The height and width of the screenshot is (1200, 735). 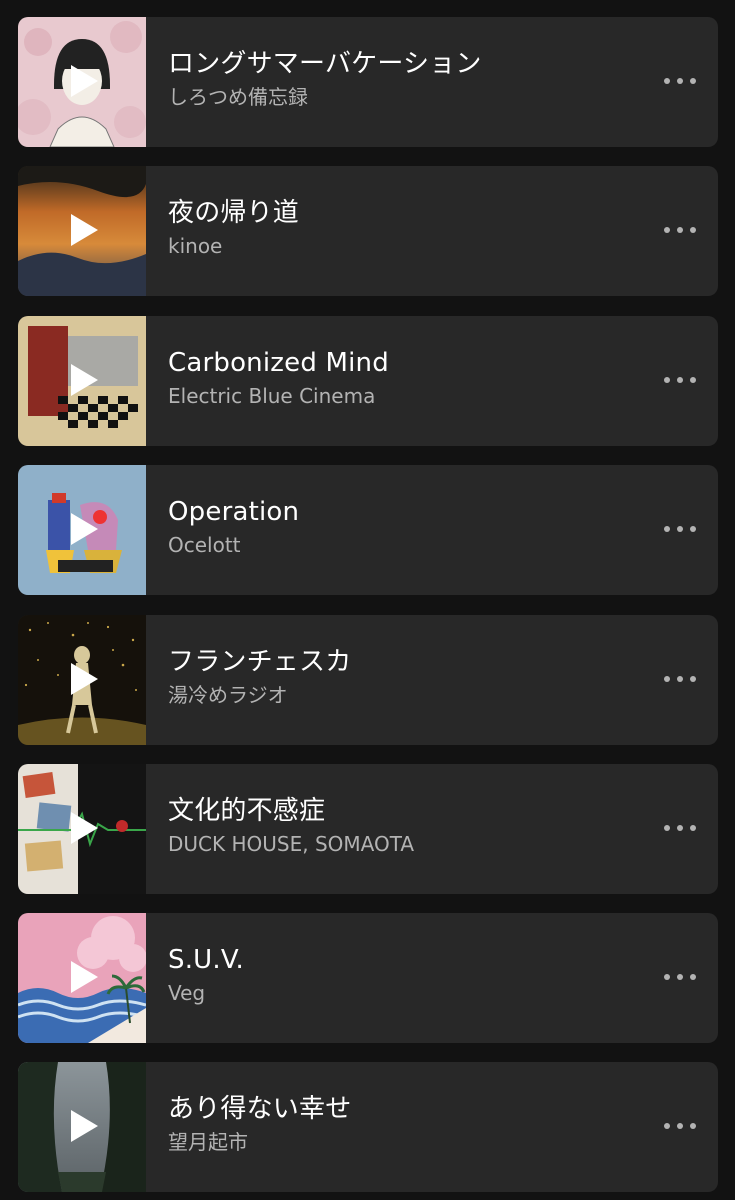 I want to click on track-title: ロングサマーバケーション, so click(x=325, y=64).